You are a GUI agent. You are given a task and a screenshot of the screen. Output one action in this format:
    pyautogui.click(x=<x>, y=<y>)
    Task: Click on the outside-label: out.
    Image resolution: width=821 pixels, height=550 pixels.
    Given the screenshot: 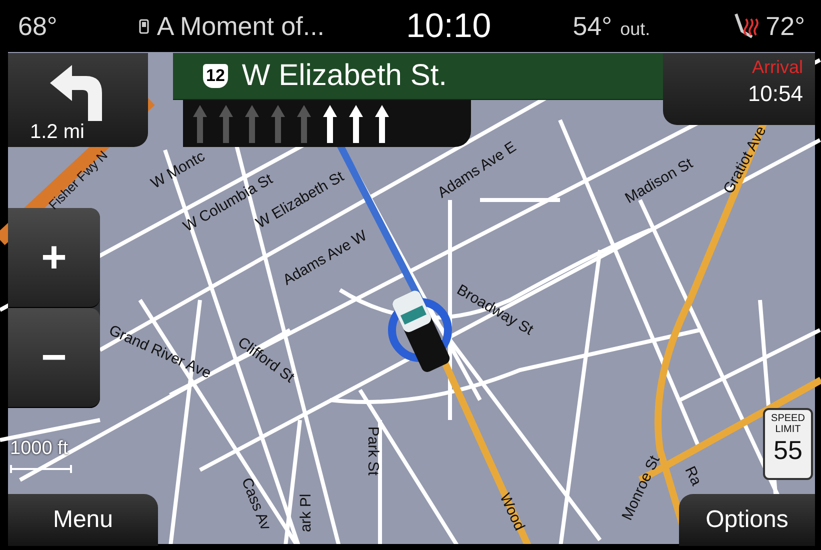 What is the action you would take?
    pyautogui.click(x=635, y=29)
    